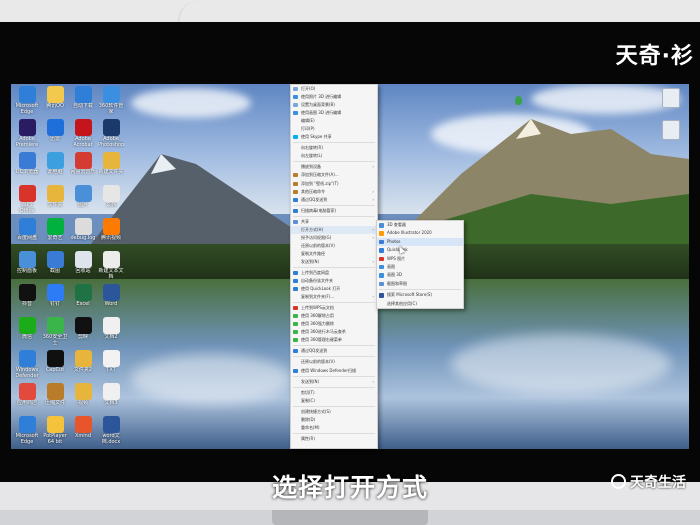 The image size is (700, 525). Describe the element at coordinates (420, 304) in the screenshot. I see `menu-item: 选择其他应用(C)` at that location.